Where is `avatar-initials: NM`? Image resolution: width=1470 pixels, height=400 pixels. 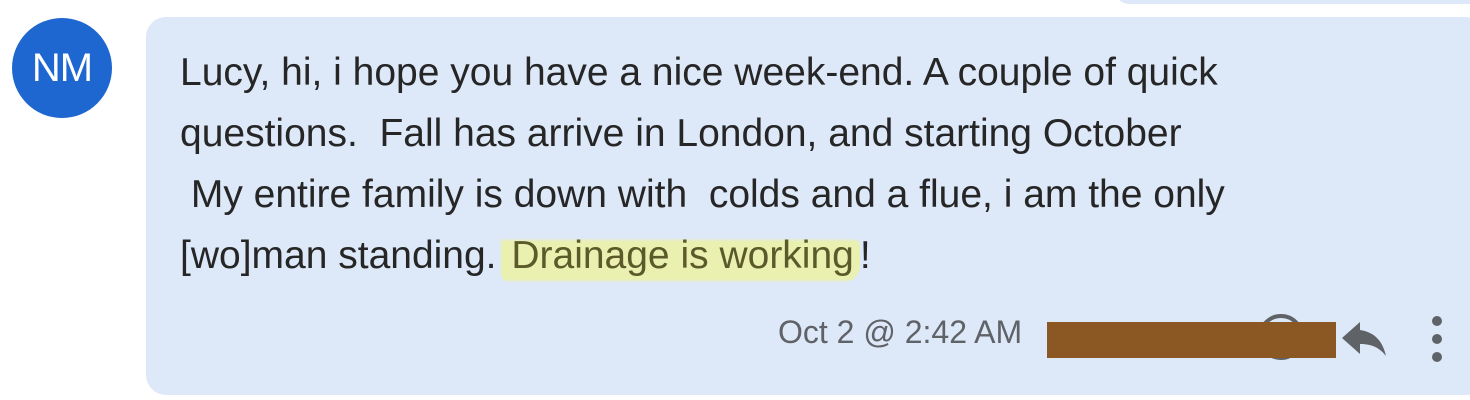 avatar-initials: NM is located at coordinates (62, 67).